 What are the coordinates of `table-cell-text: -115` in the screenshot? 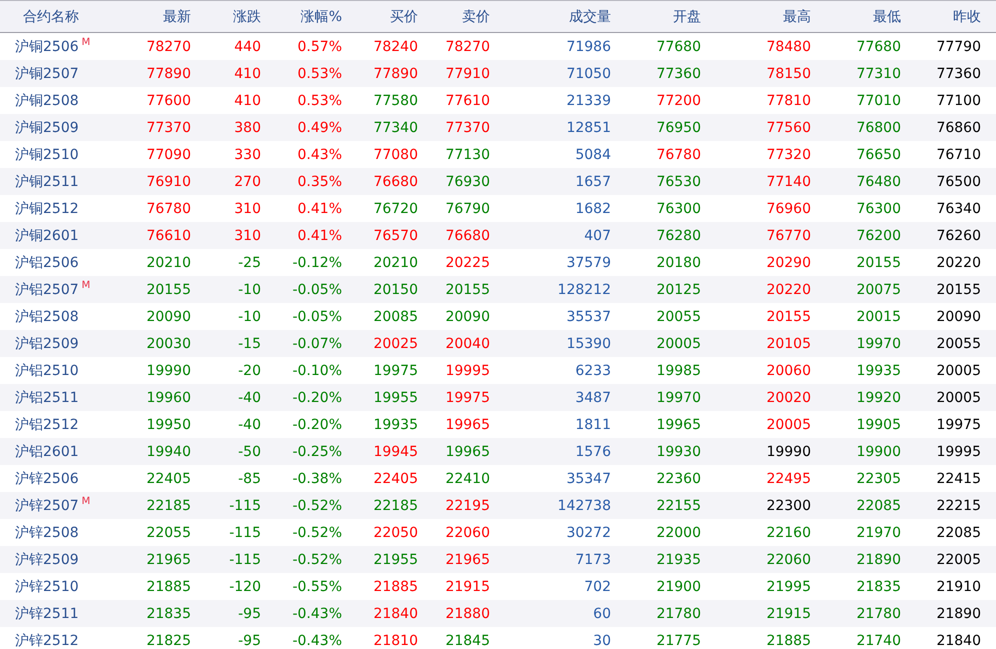 It's located at (244, 532).